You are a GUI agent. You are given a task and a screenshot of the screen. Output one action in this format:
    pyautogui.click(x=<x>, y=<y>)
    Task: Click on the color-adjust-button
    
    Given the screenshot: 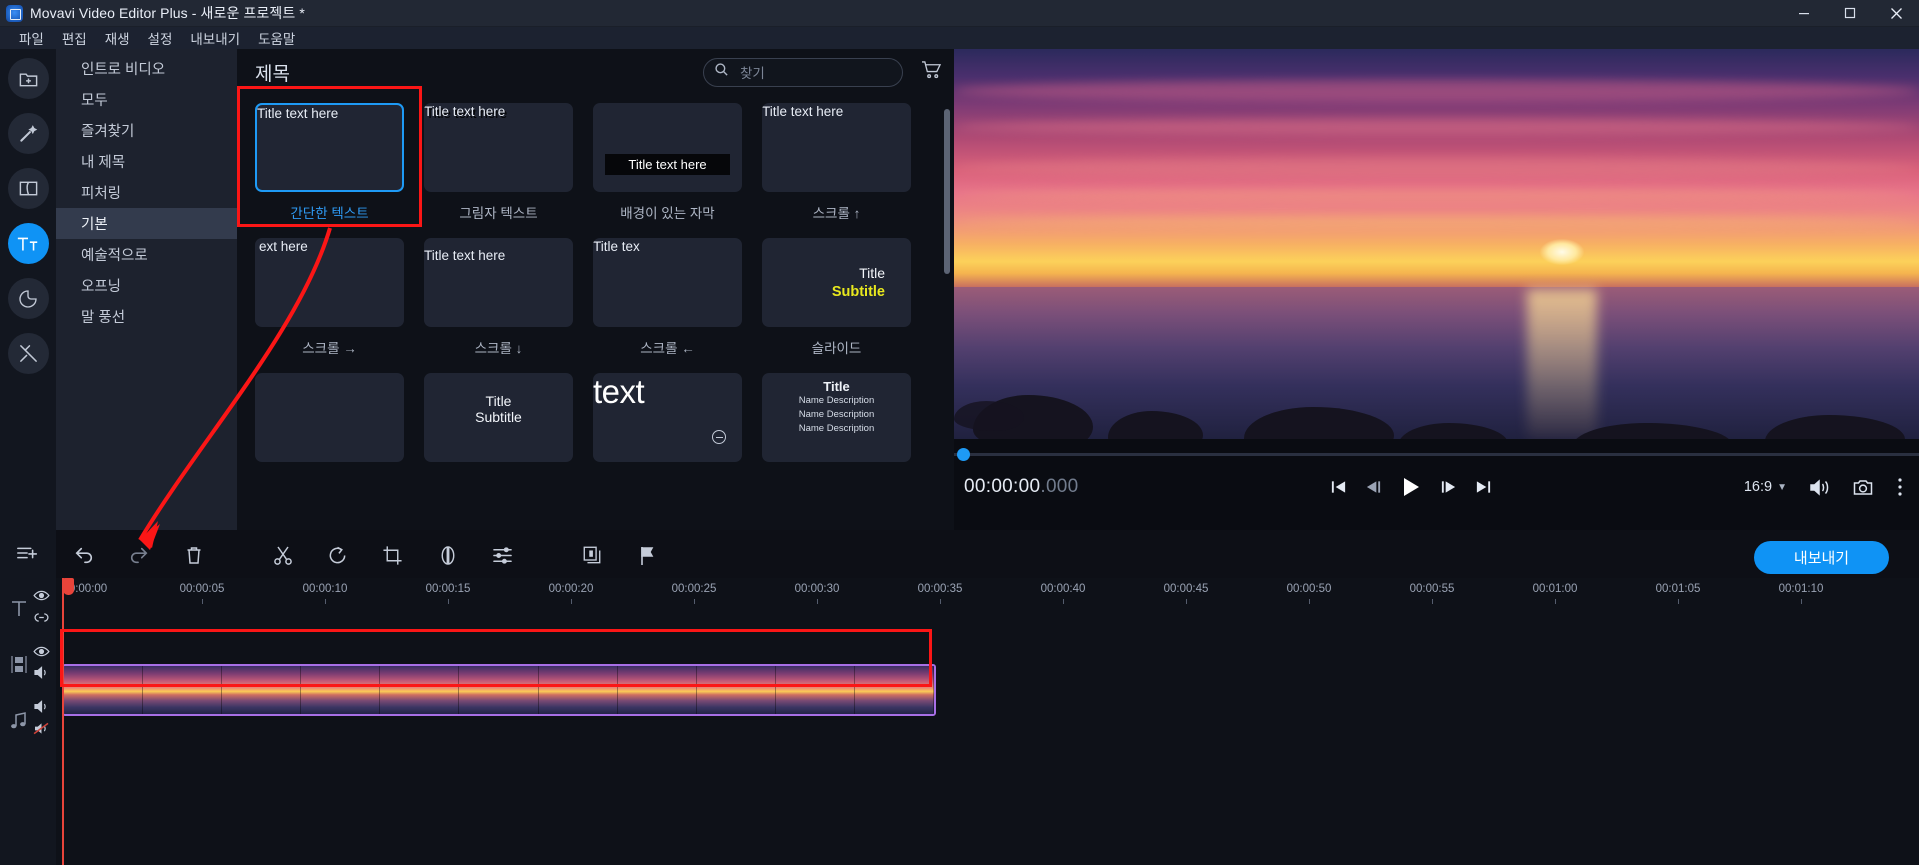 What is the action you would take?
    pyautogui.click(x=447, y=558)
    